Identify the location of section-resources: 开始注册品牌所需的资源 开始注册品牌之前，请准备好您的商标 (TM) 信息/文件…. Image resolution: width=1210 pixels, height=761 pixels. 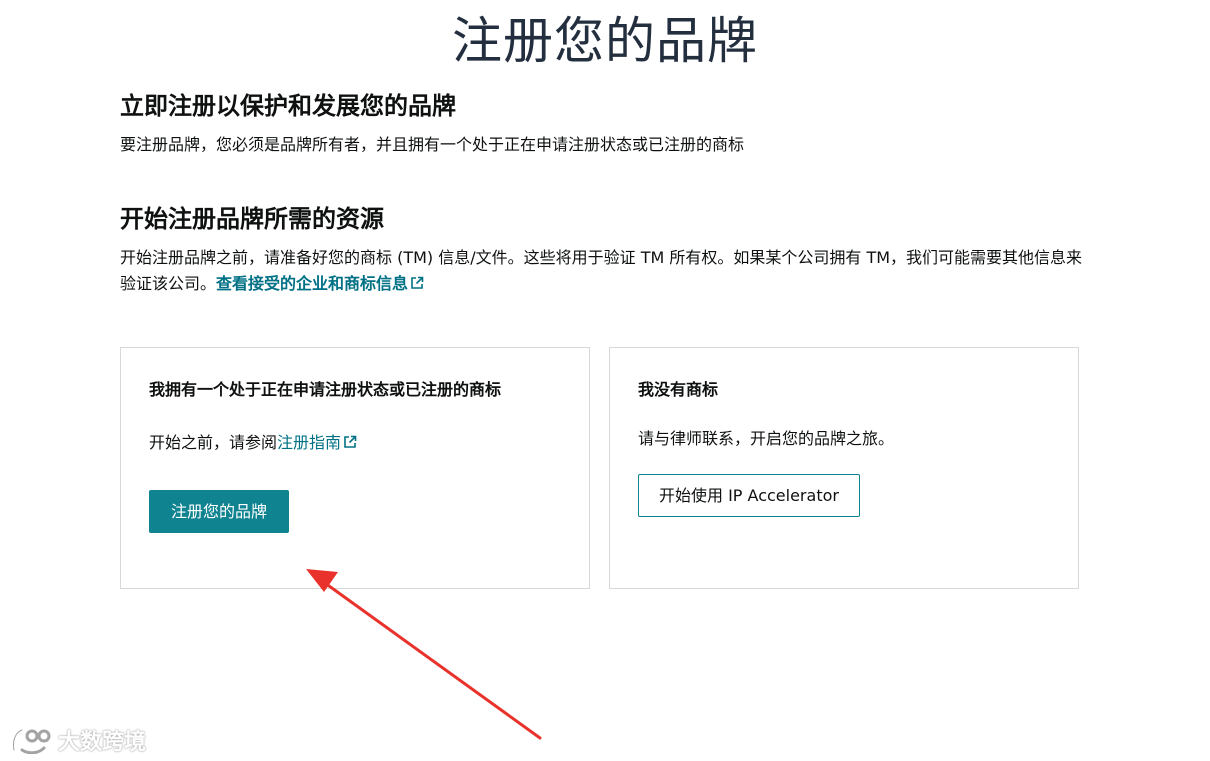
(605, 250).